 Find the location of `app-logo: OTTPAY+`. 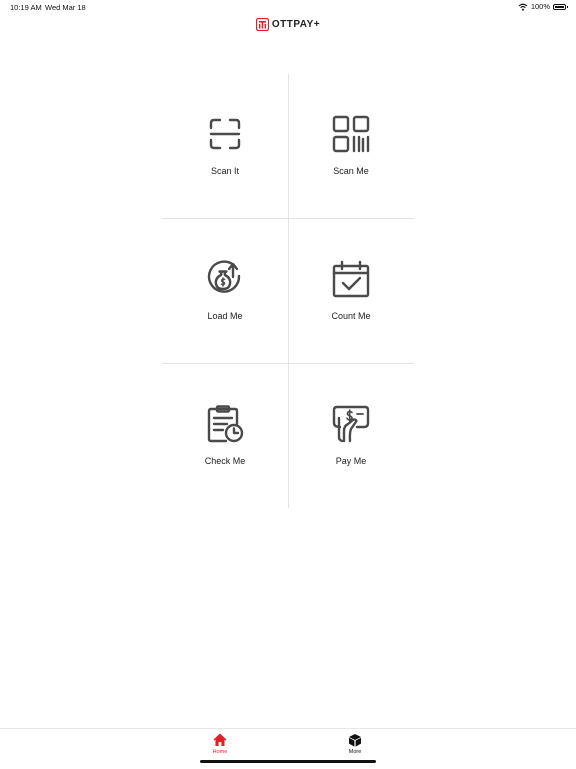

app-logo: OTTPAY+ is located at coordinates (288, 24).